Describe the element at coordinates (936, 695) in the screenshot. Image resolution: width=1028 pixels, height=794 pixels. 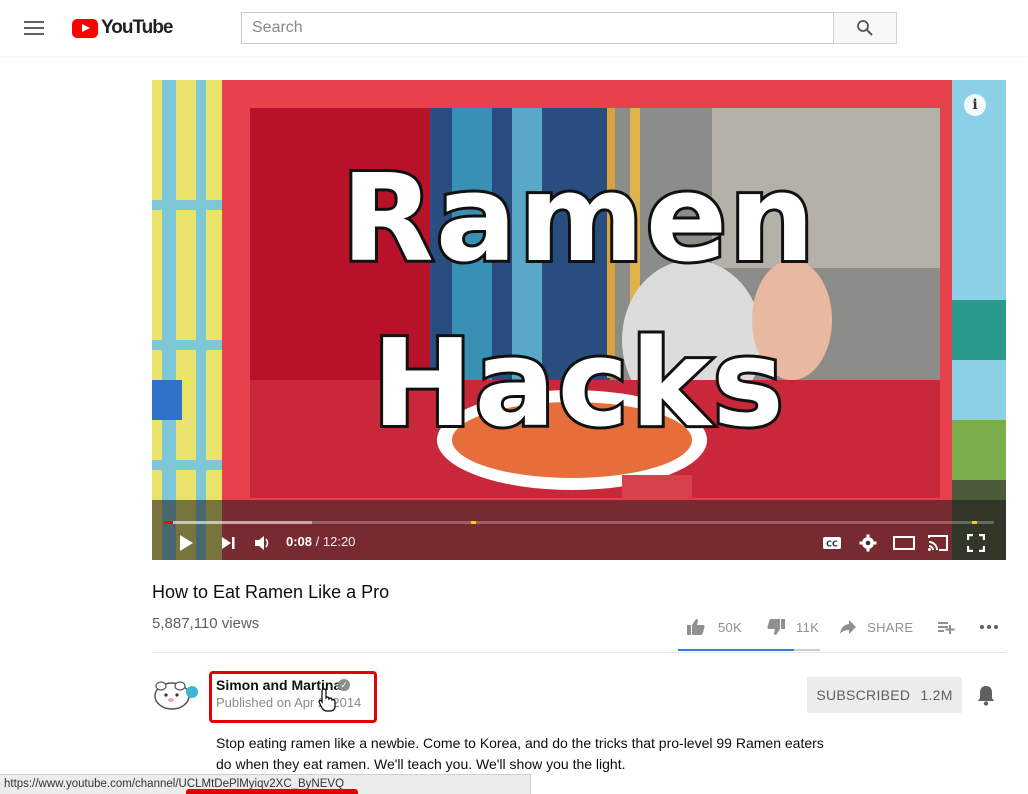
I see `subscriber-count: 1.2M` at that location.